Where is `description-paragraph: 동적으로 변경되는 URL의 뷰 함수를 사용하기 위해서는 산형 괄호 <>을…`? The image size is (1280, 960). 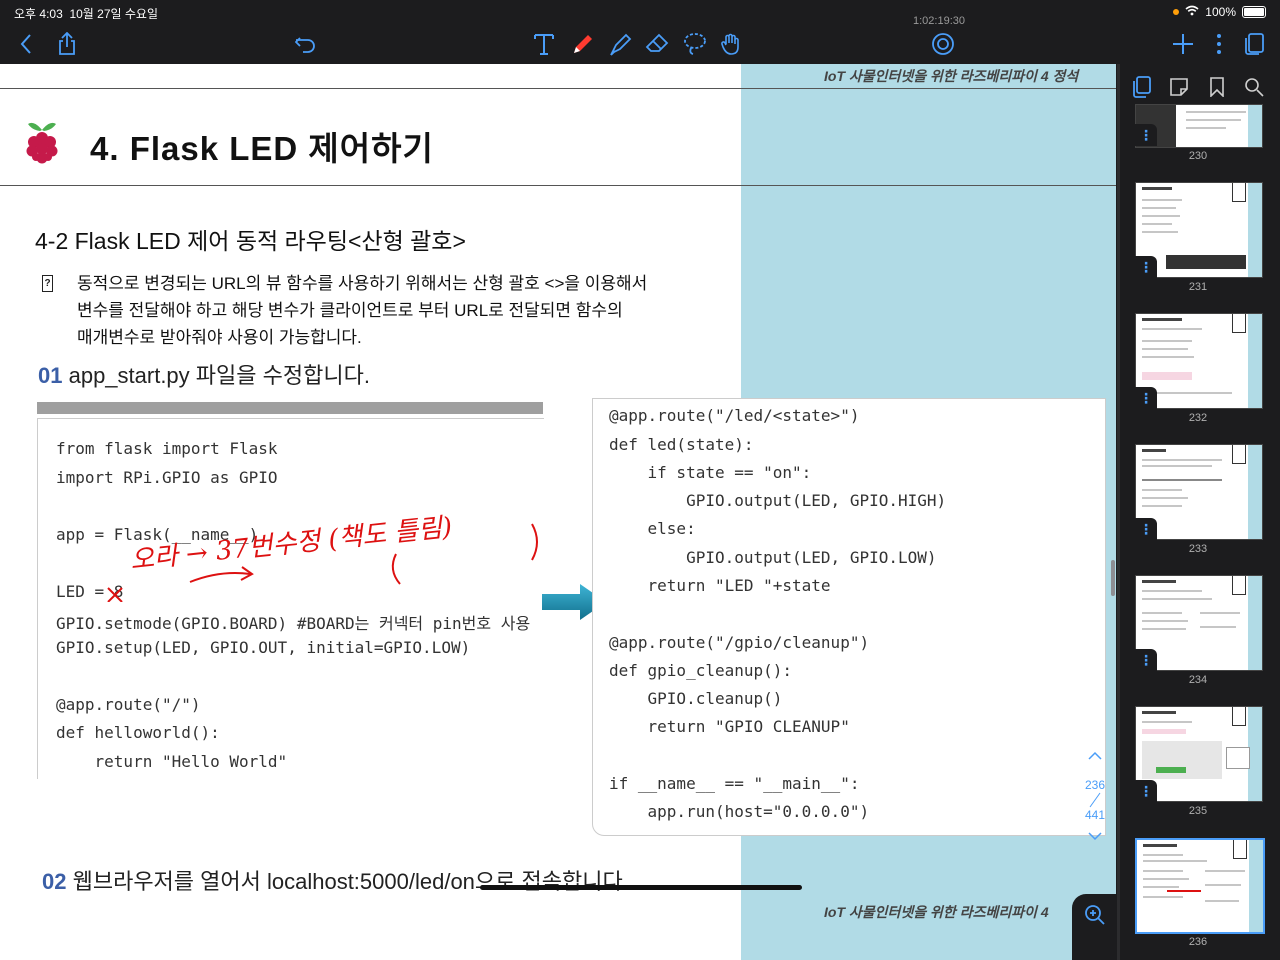 description-paragraph: 동적으로 변경되는 URL의 뷰 함수를 사용하기 위해서는 산형 괄호 <>을… is located at coordinates (397, 310).